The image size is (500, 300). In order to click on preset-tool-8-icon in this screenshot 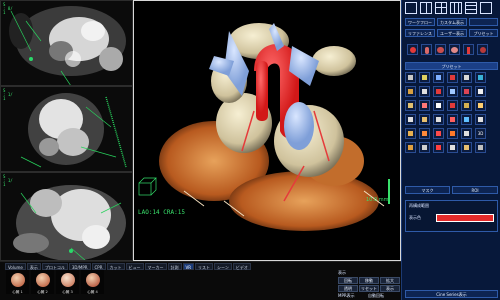, I will do `click(424, 91)`.